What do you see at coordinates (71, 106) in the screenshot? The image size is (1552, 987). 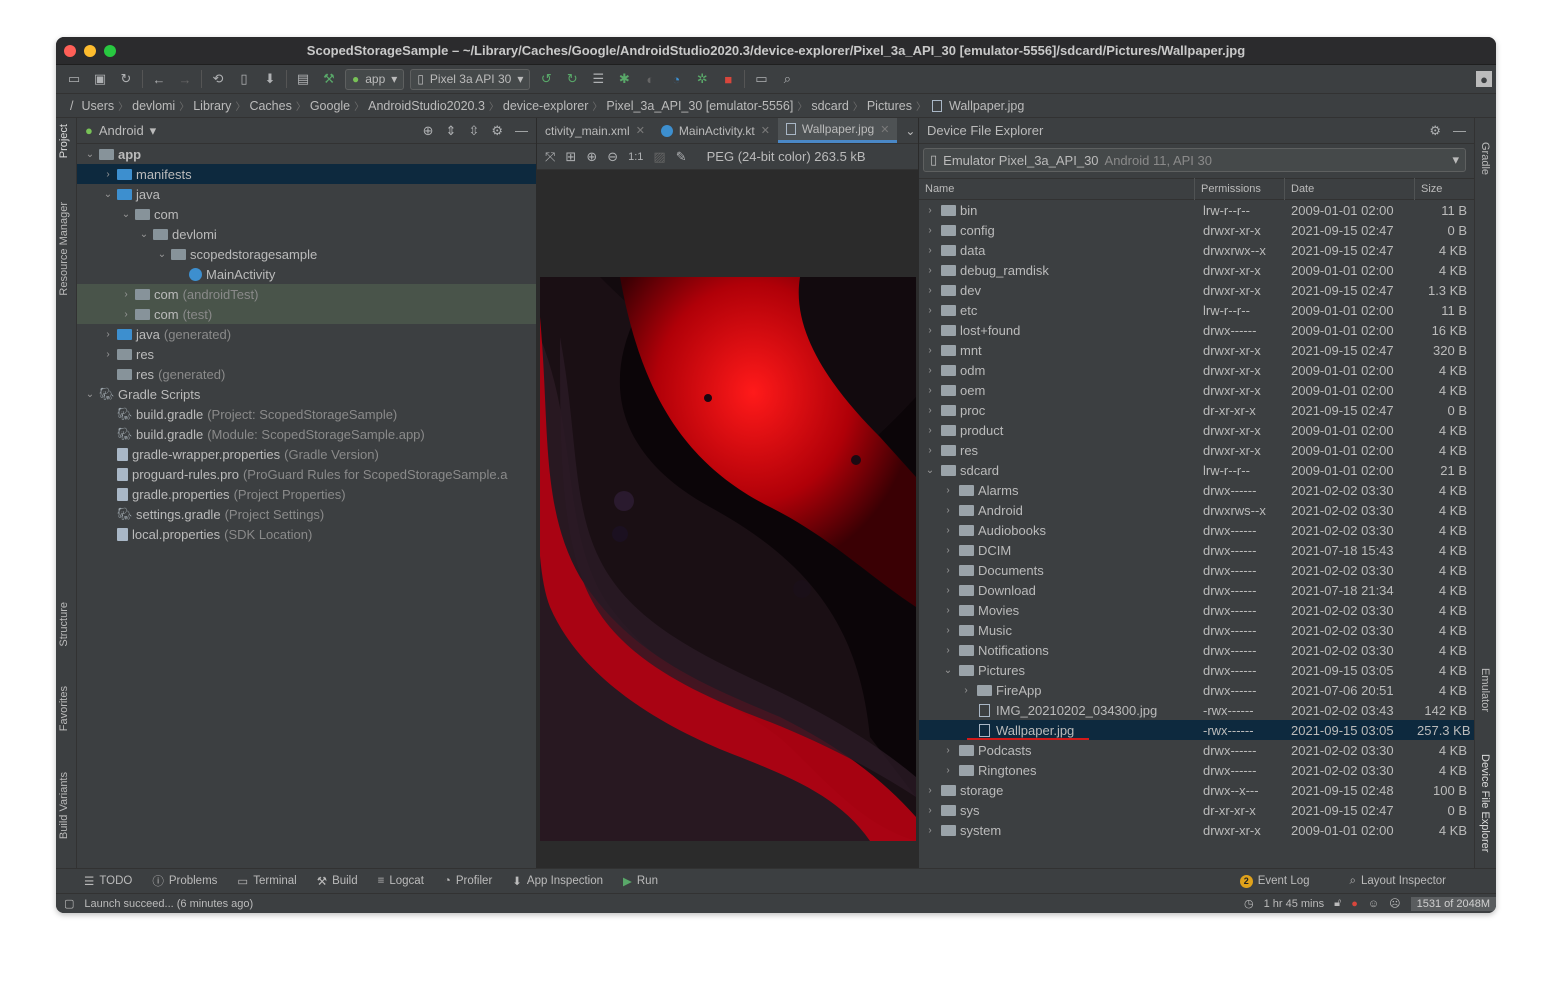 I see `breadcrumb-item: /` at bounding box center [71, 106].